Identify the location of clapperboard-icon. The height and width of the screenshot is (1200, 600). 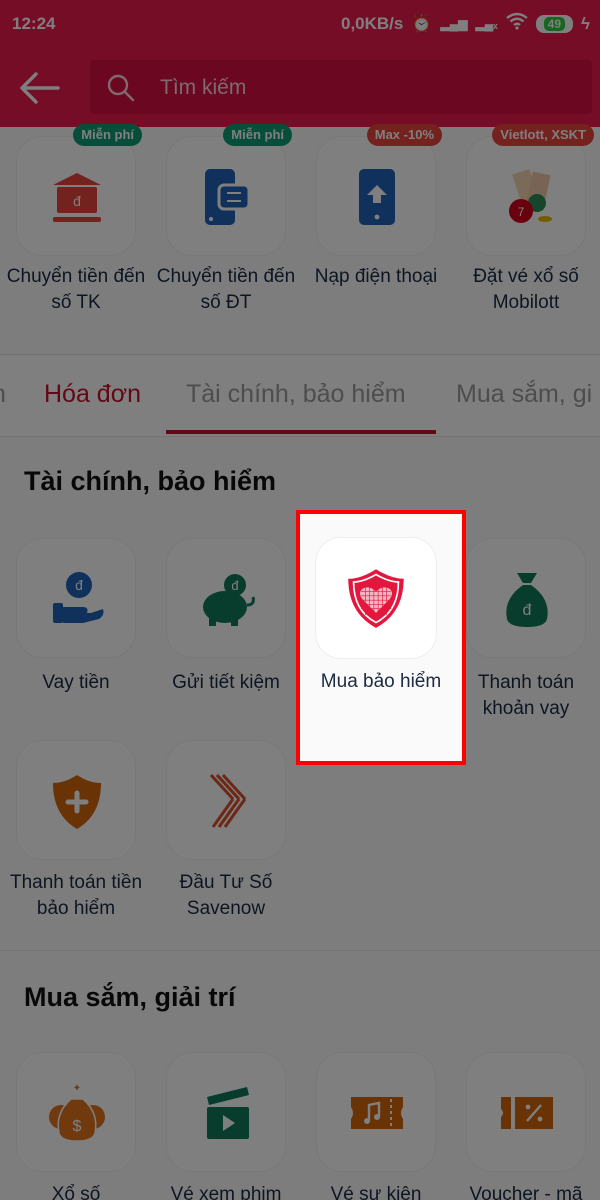
(228, 1113).